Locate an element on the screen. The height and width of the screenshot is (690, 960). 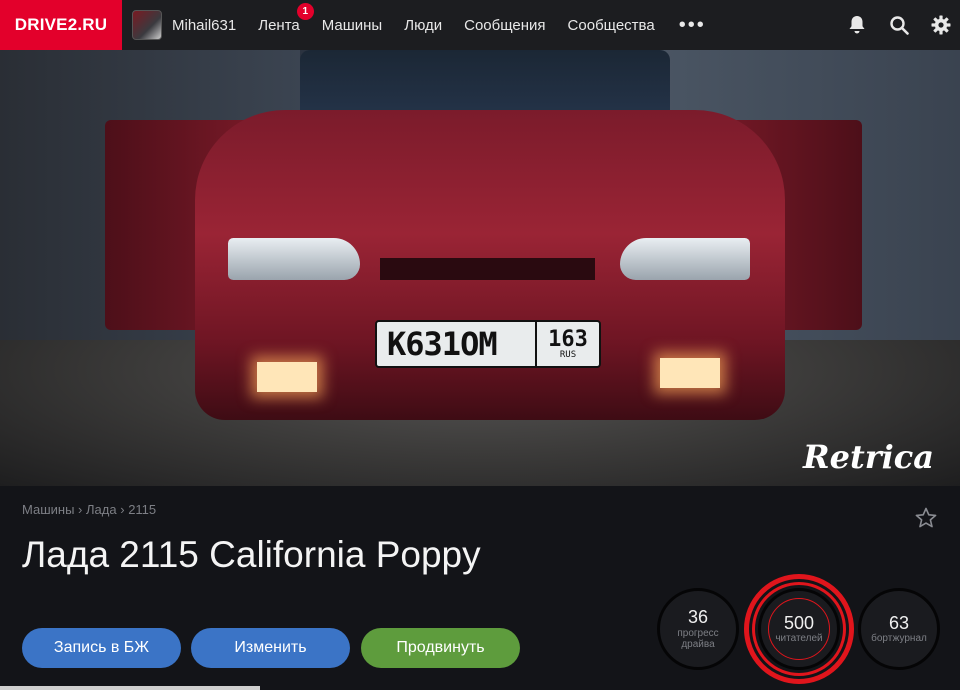
top-icons is located at coordinates (899, 25).